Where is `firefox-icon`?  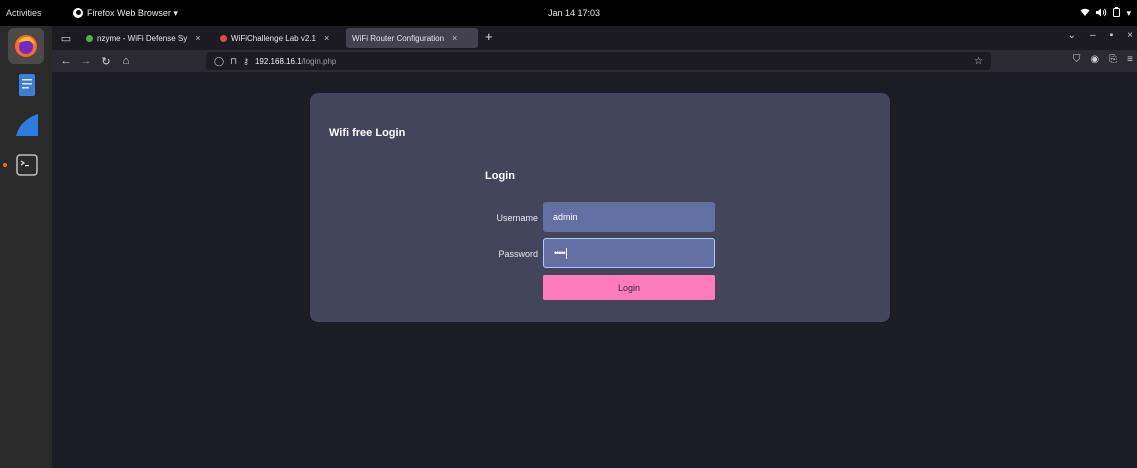 firefox-icon is located at coordinates (26, 46).